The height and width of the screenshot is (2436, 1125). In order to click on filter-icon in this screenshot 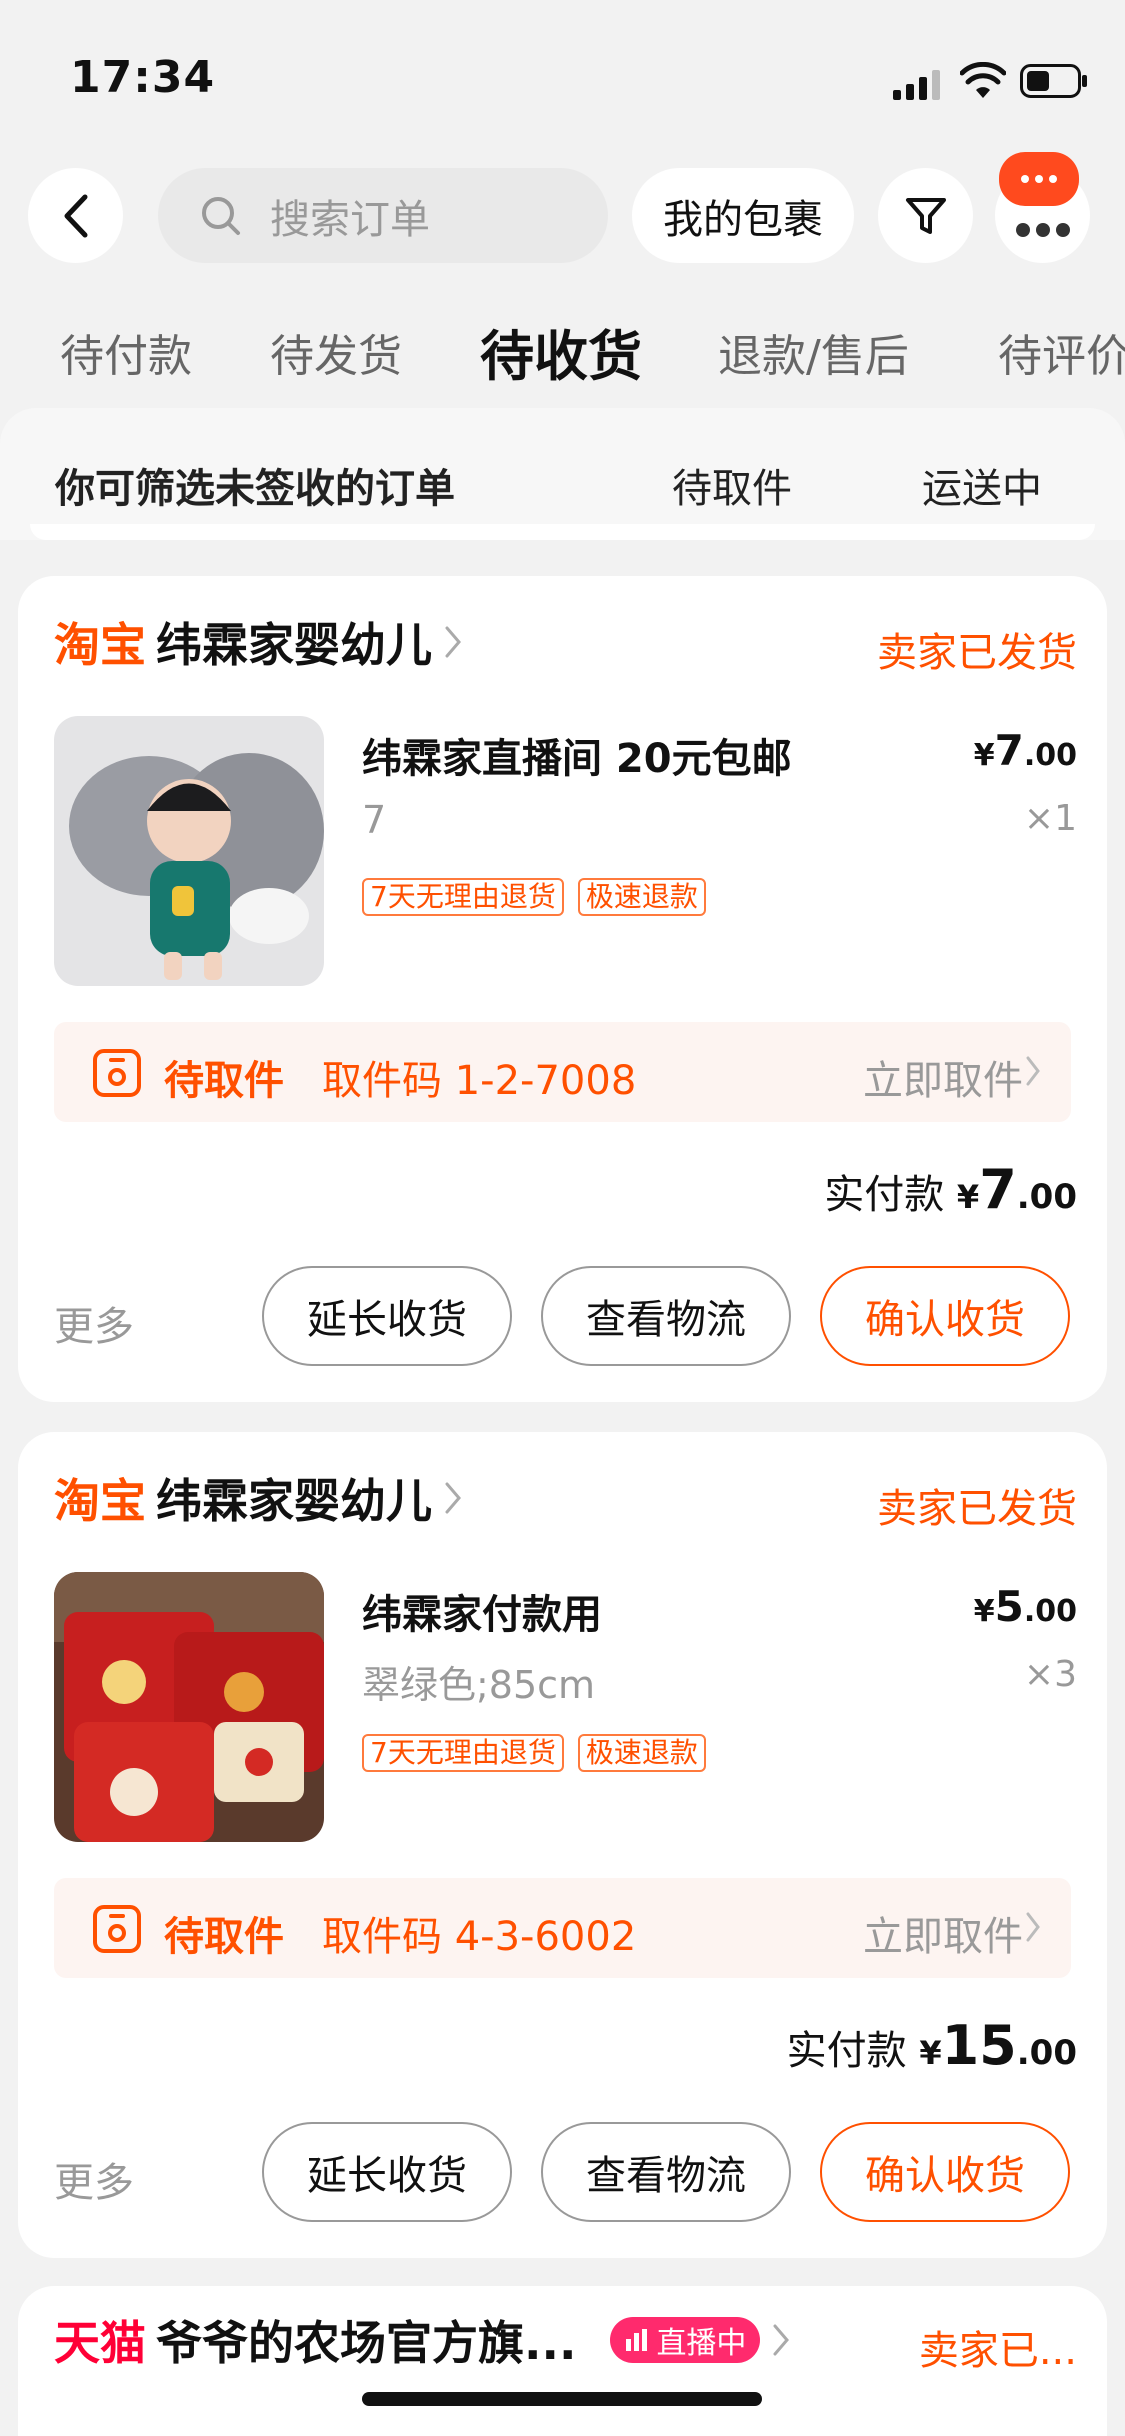, I will do `click(925, 215)`.